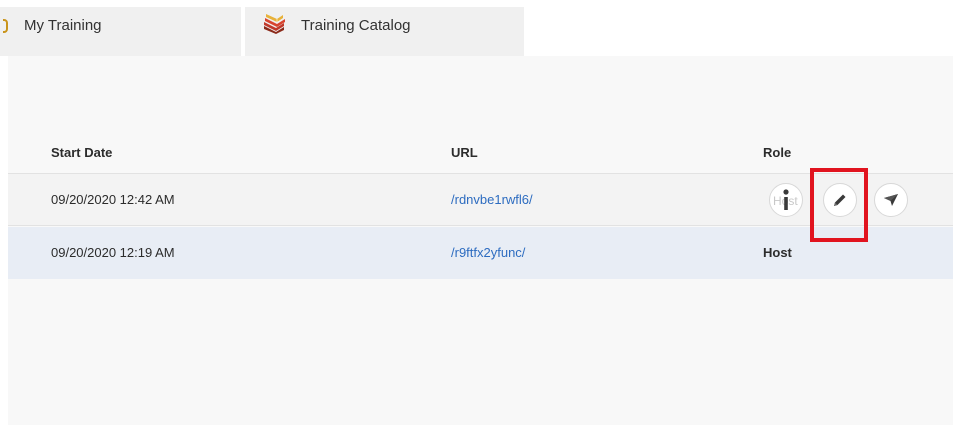  What do you see at coordinates (480, 153) in the screenshot?
I see `table-header: Start Date URL Role` at bounding box center [480, 153].